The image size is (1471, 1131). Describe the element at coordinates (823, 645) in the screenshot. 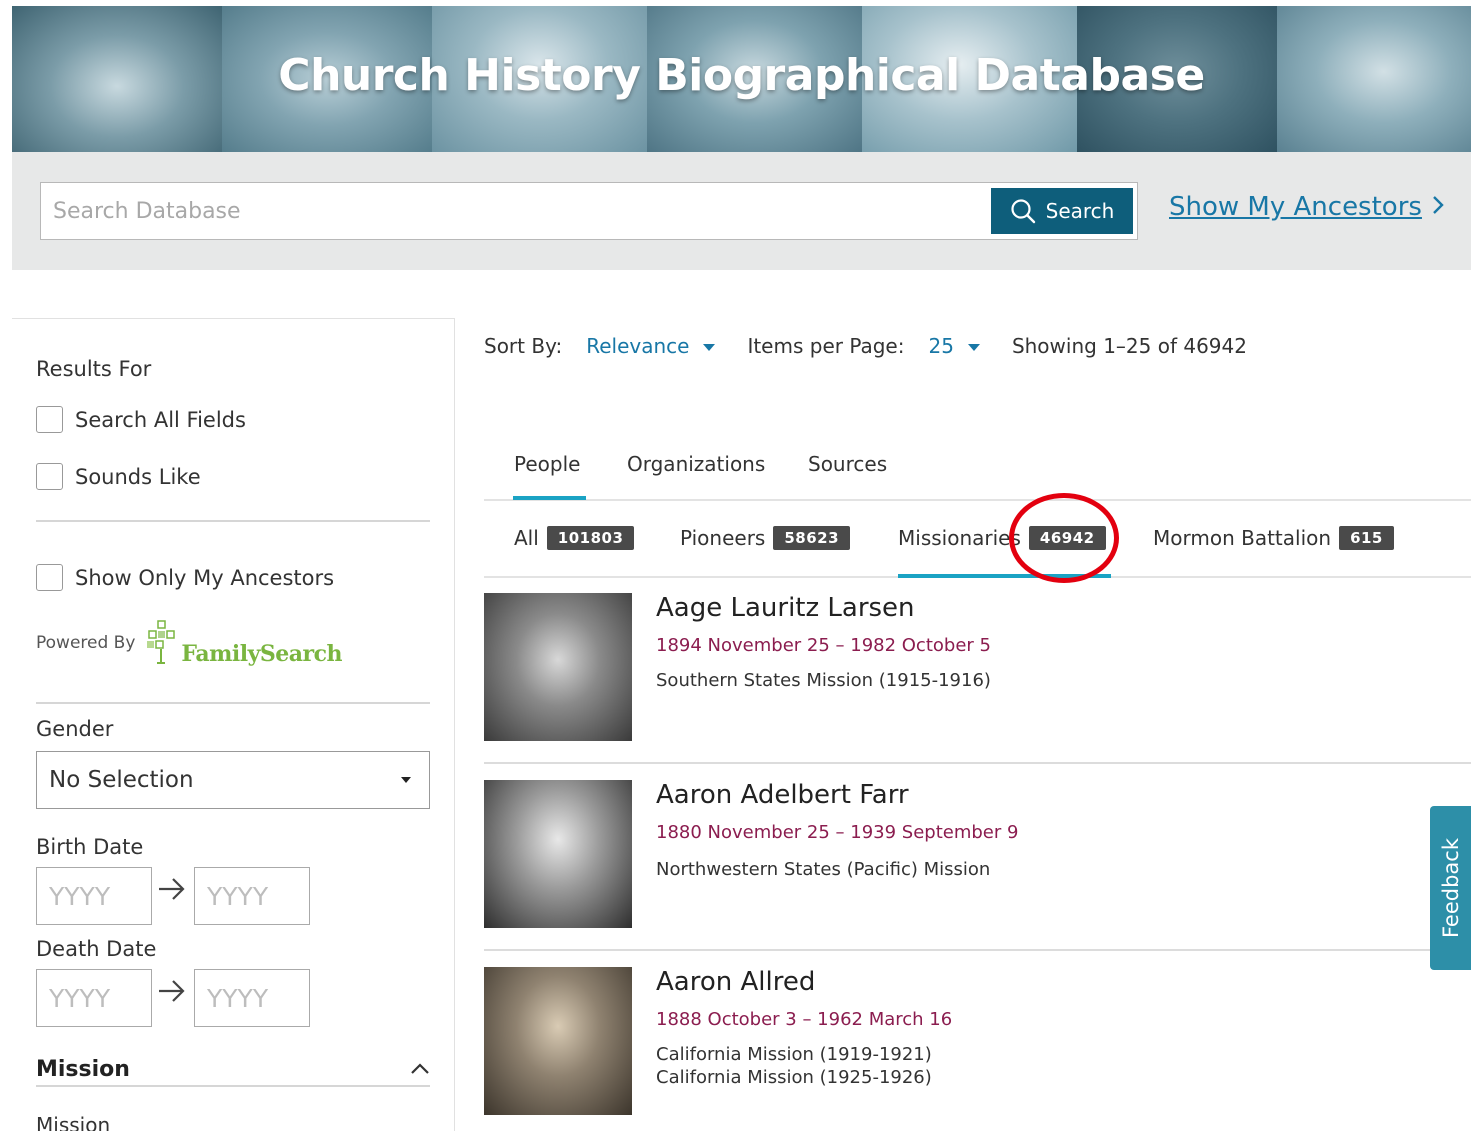

I see `person-dates: 1894 November 25 – 1982 October 5` at that location.